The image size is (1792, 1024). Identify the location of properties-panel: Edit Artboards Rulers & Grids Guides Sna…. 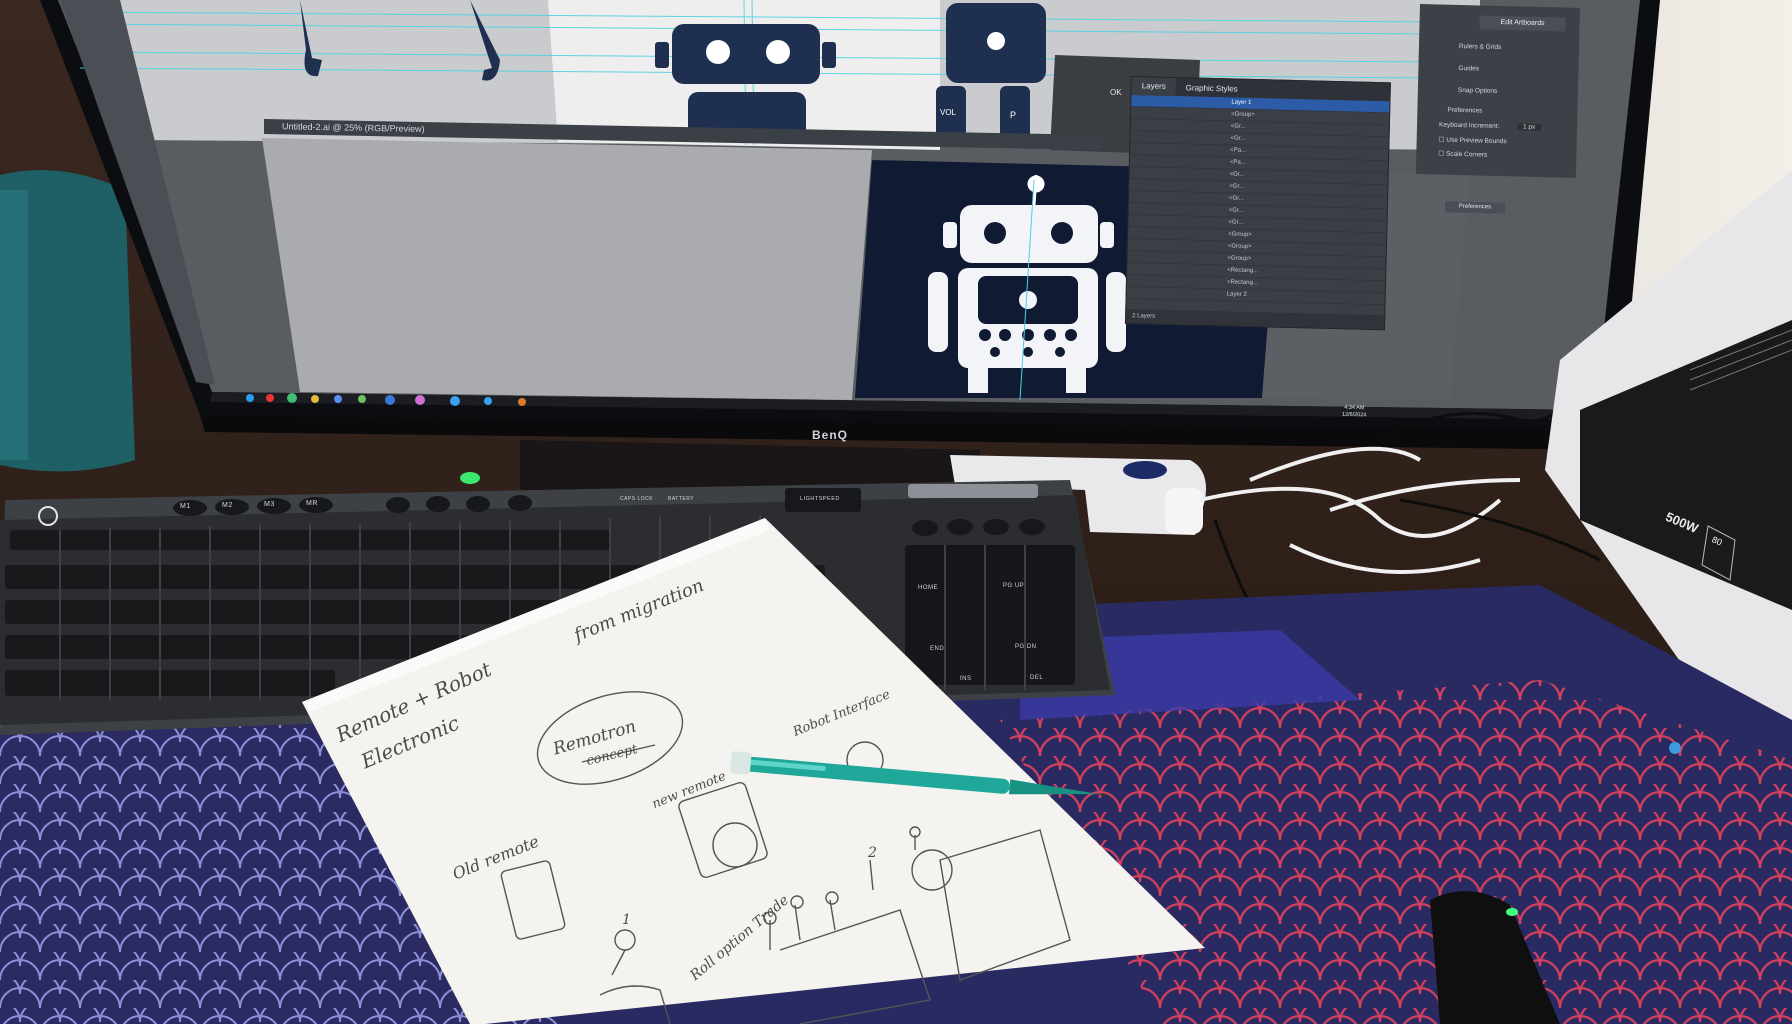
(1497, 91).